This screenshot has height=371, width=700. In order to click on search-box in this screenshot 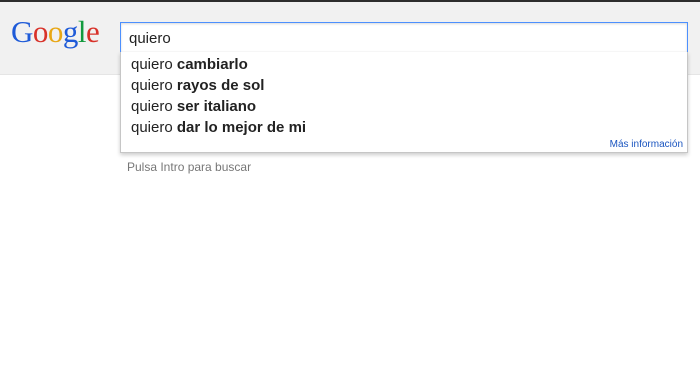, I will do `click(404, 37)`.